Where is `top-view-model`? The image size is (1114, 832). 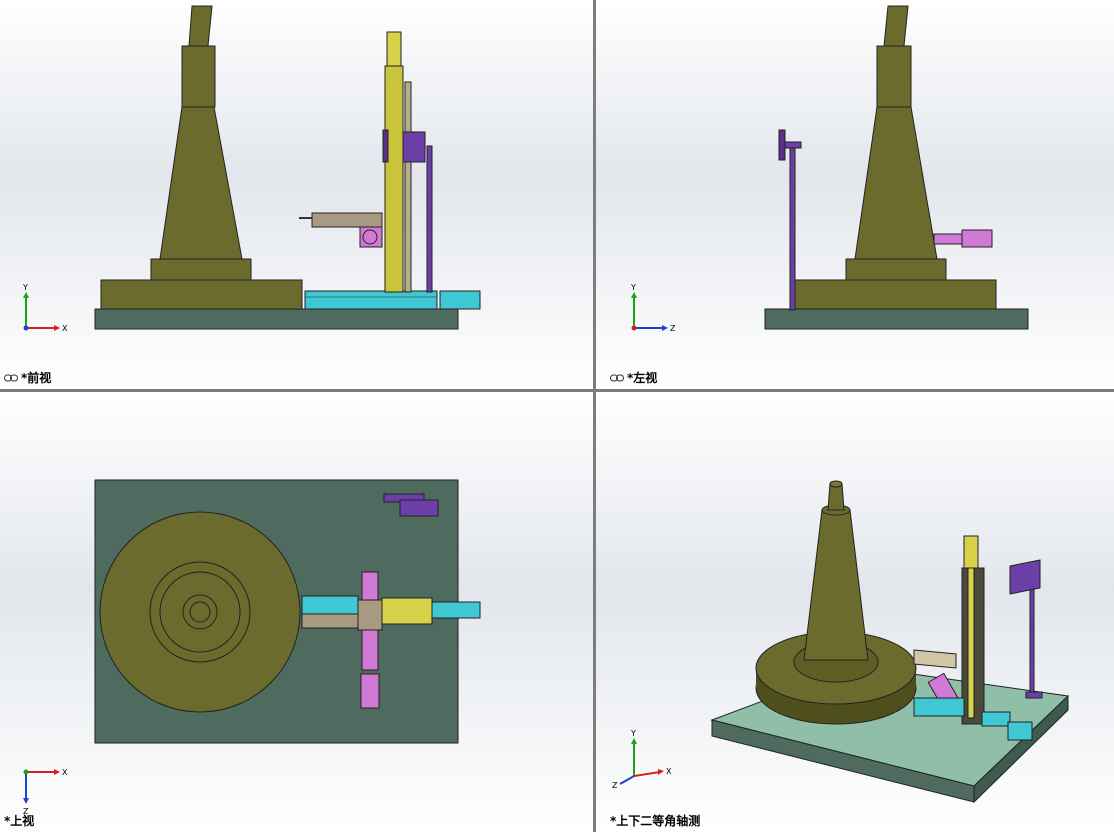 top-view-model is located at coordinates (287, 611).